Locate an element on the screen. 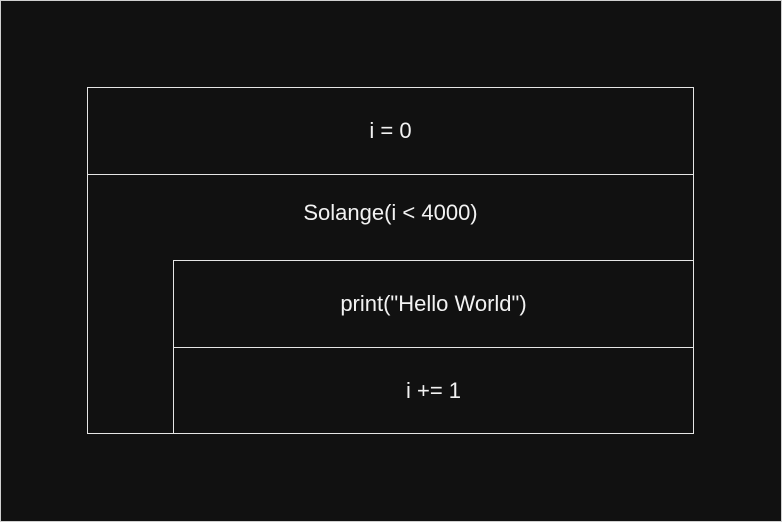  init-statement: i = 0 is located at coordinates (390, 130).